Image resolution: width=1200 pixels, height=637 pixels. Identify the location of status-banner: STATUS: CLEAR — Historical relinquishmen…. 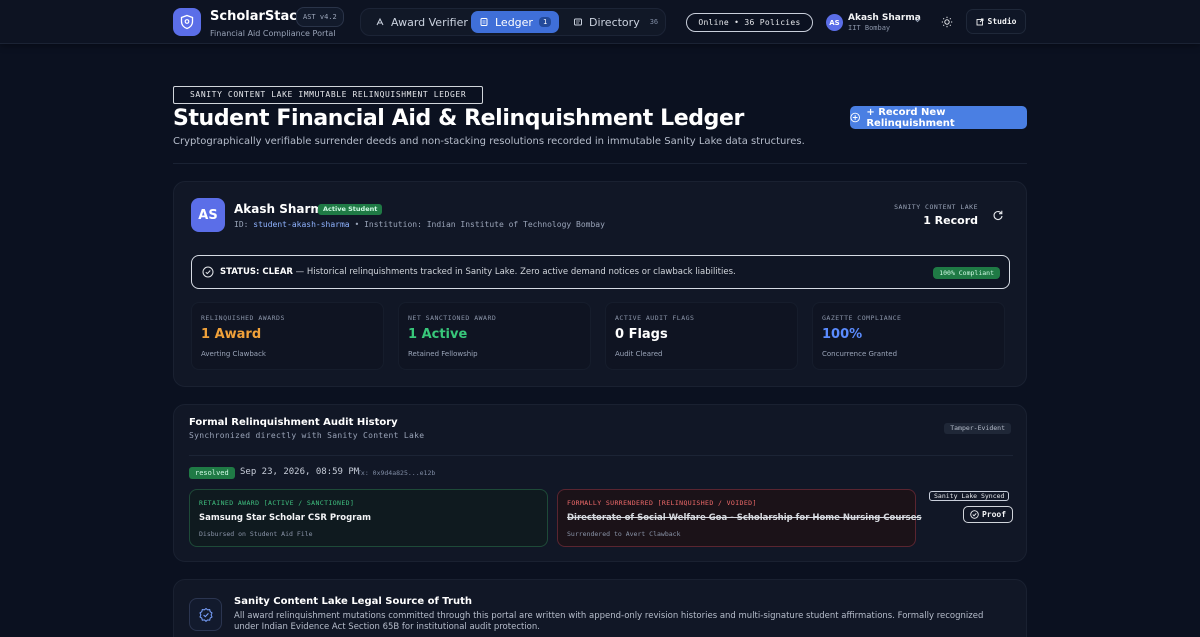
(600, 272).